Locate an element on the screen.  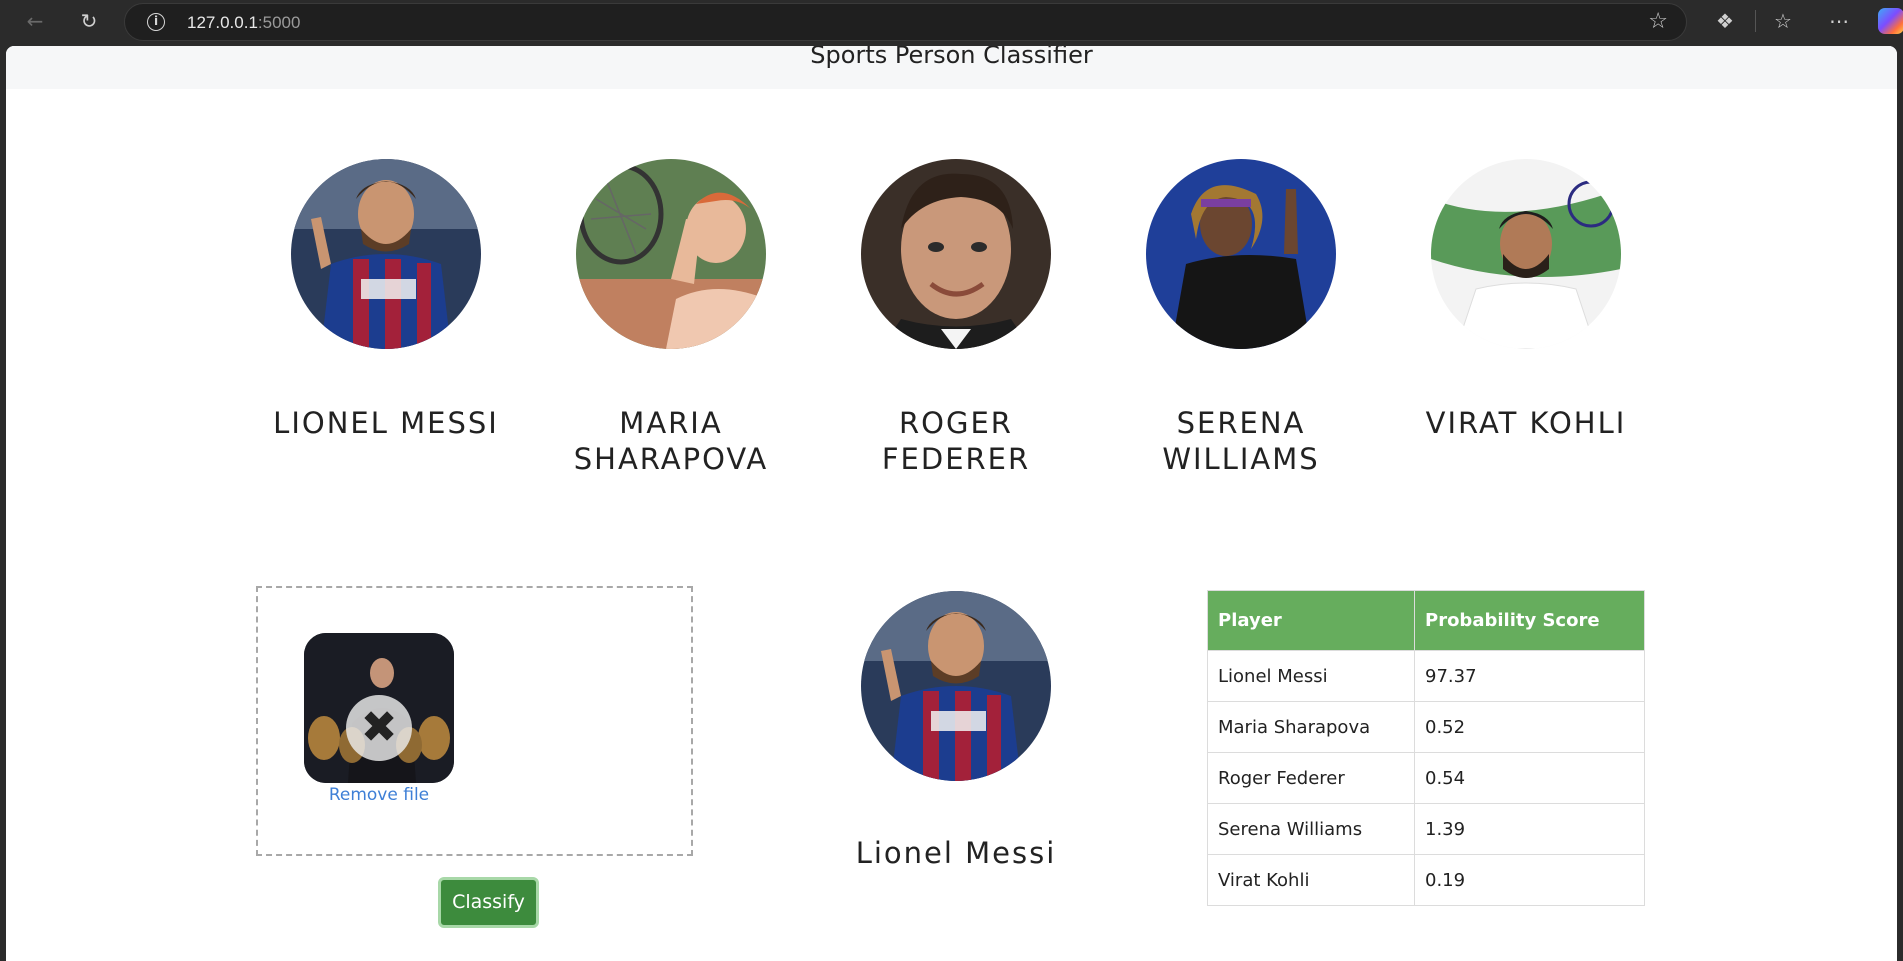
player-name: Roger Federer is located at coordinates (956, 441).